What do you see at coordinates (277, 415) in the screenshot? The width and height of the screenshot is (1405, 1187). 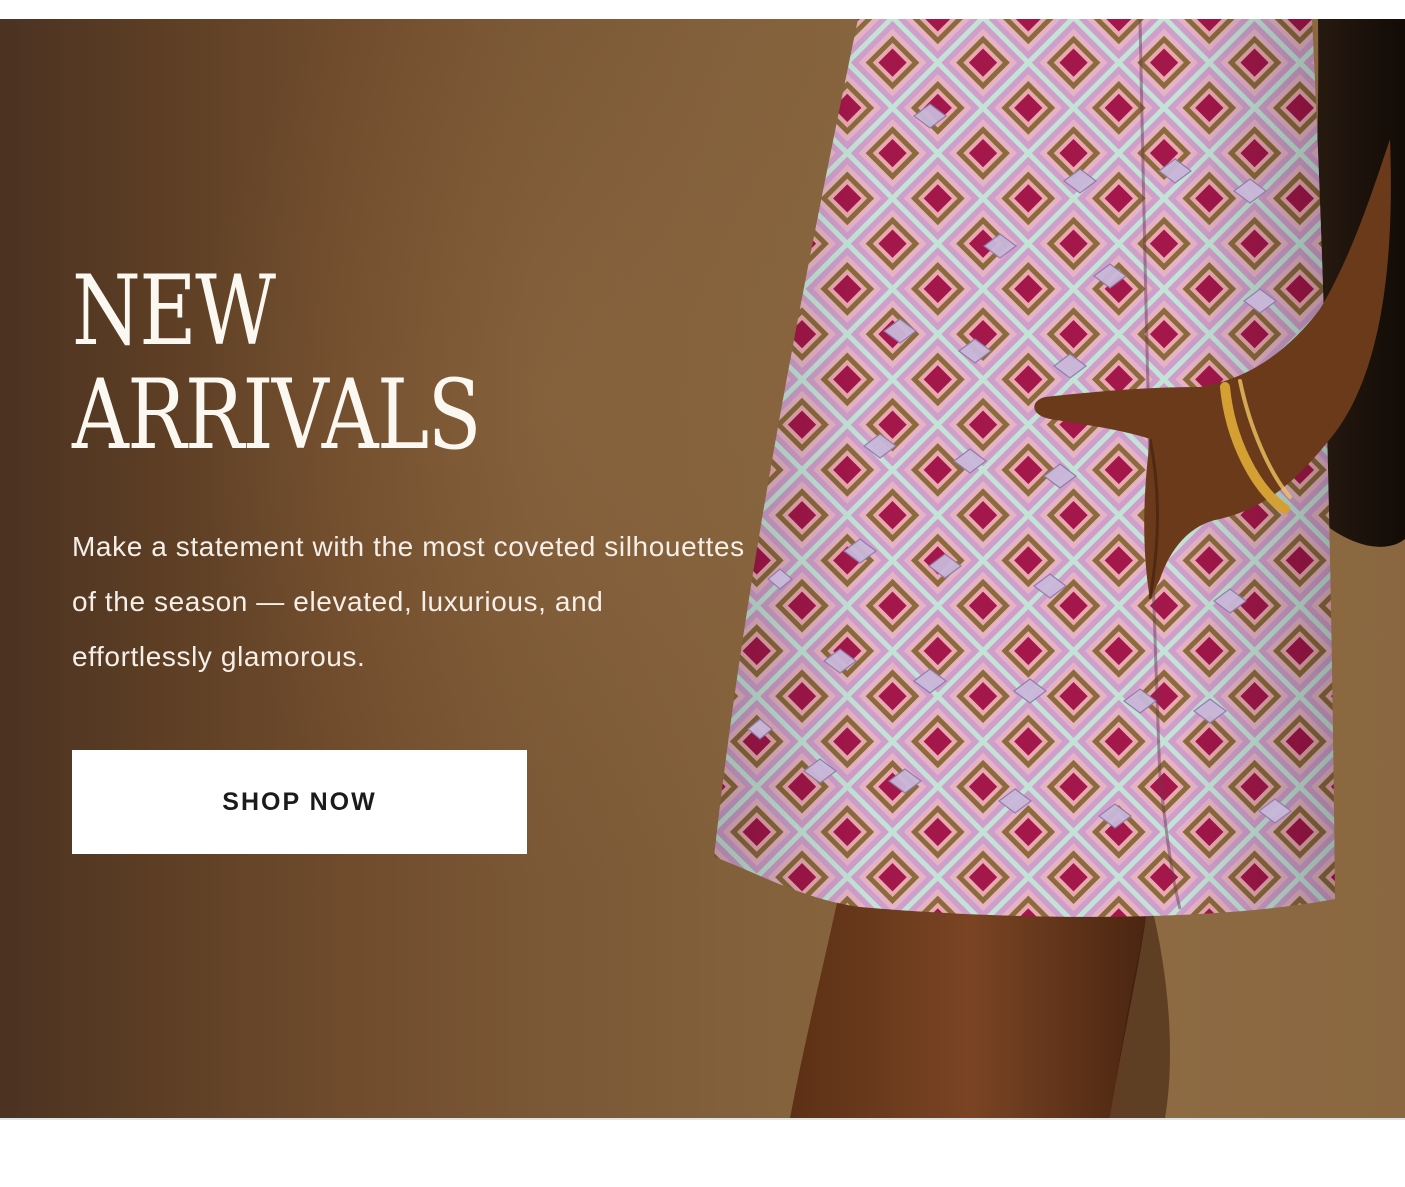 I see `headline-line-arrivals: ARRIVALS` at bounding box center [277, 415].